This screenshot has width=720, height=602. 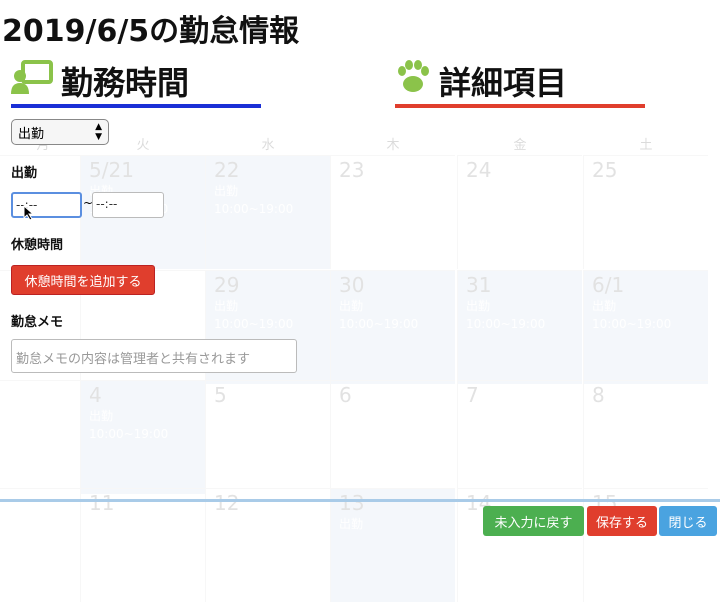 What do you see at coordinates (32, 81) in the screenshot?
I see `person-screen-icon` at bounding box center [32, 81].